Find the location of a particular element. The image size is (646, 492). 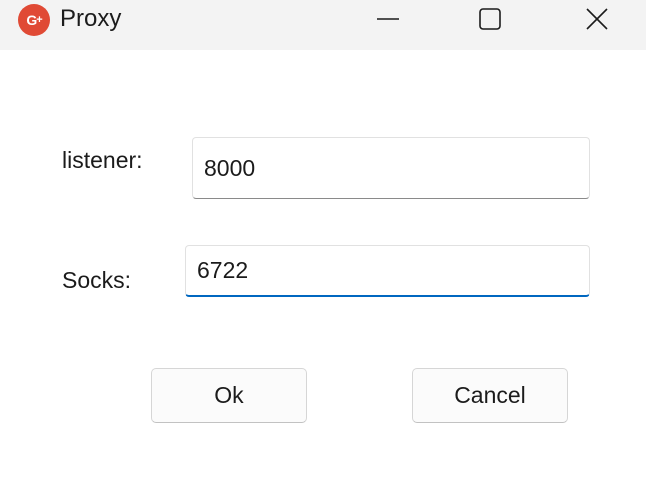

maximize-button is located at coordinates (490, 19).